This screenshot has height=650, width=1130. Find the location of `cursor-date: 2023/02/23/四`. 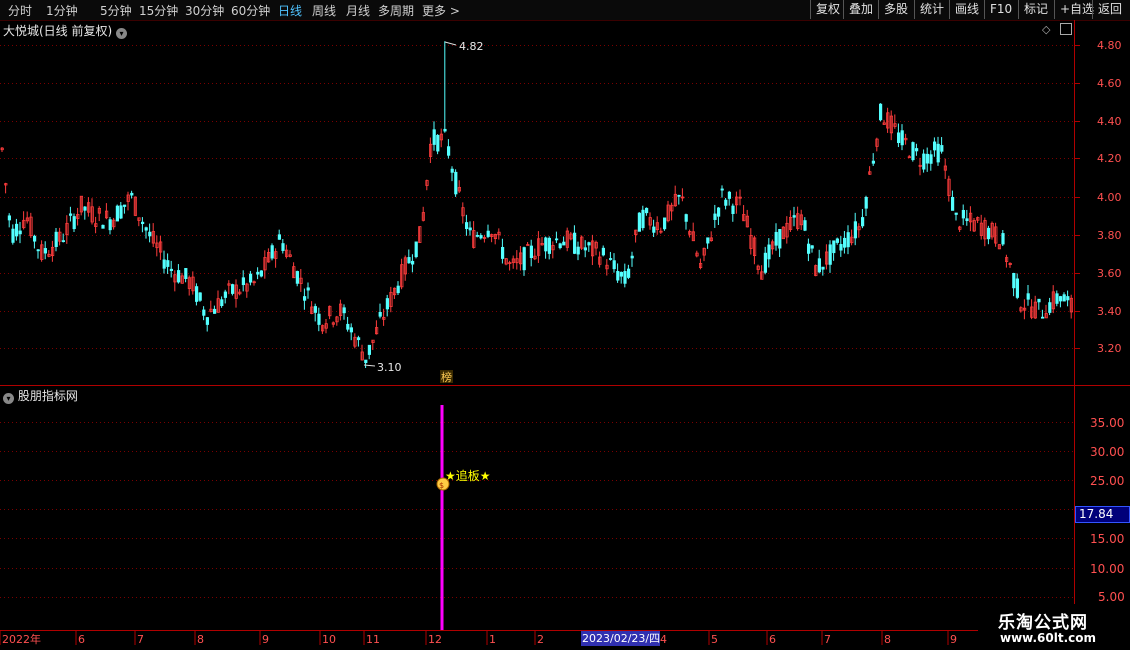

cursor-date: 2023/02/23/四 is located at coordinates (621, 638).